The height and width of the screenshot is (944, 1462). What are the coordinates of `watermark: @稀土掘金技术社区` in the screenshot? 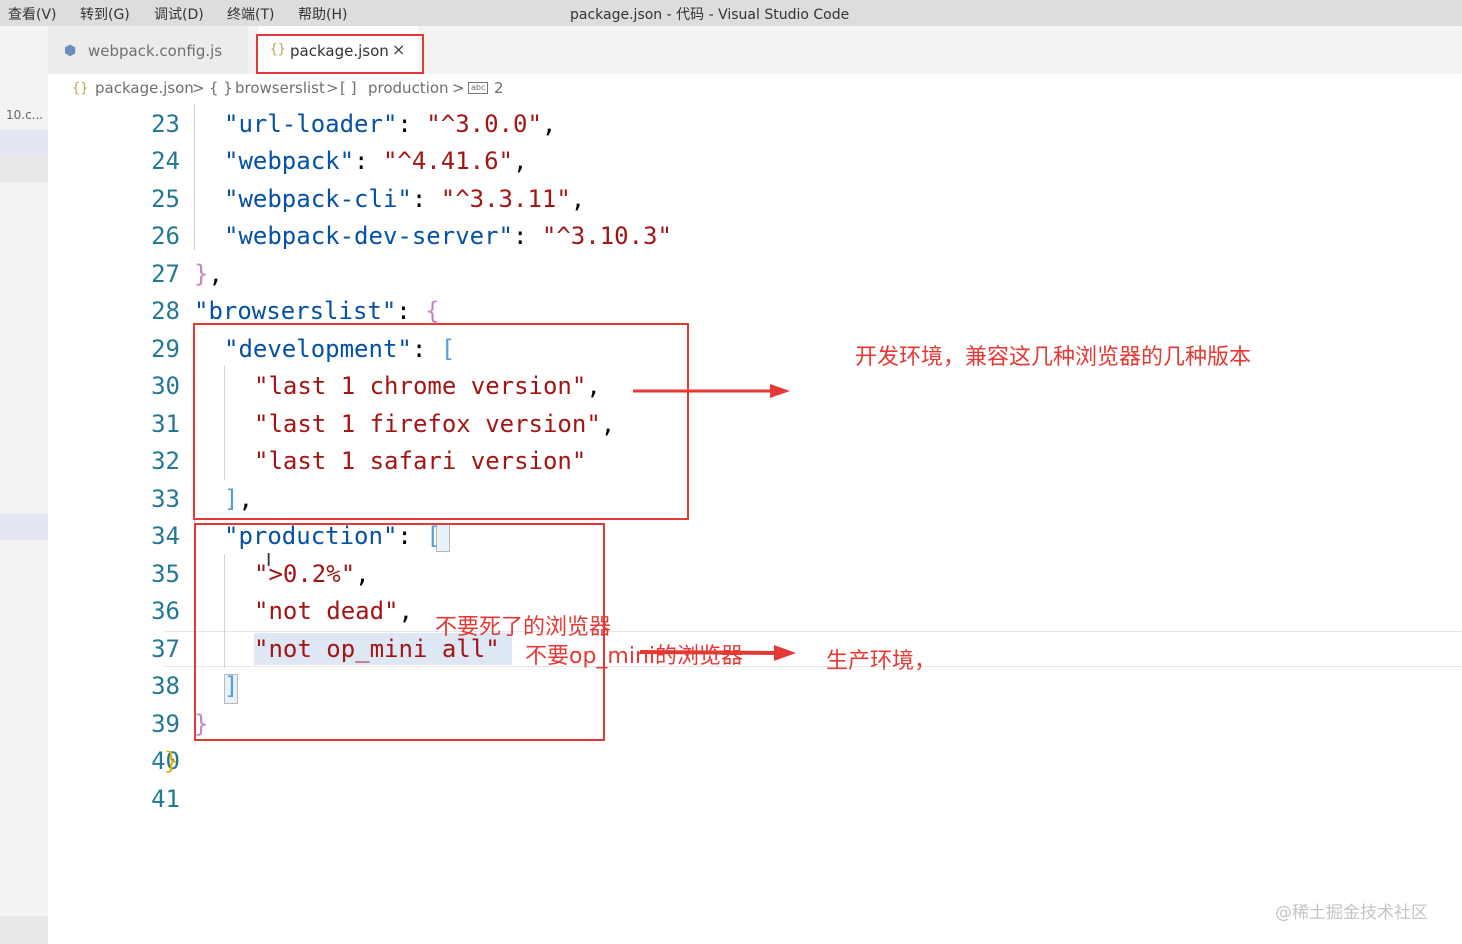 It's located at (1351, 913).